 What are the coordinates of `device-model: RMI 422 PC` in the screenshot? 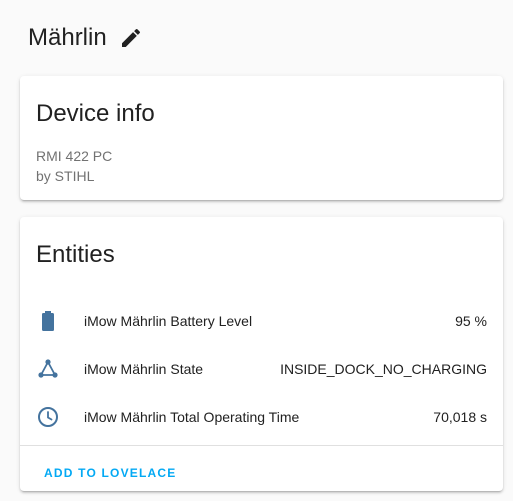 It's located at (74, 156).